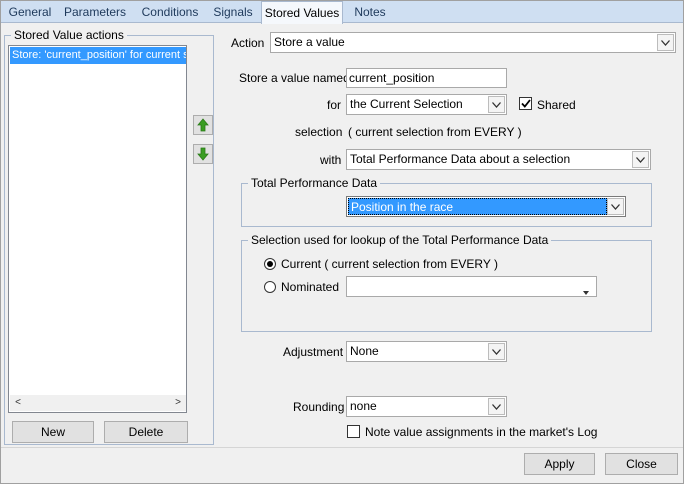  Describe the element at coordinates (310, 287) in the screenshot. I see `nominated-radio-label: Nominated` at that location.